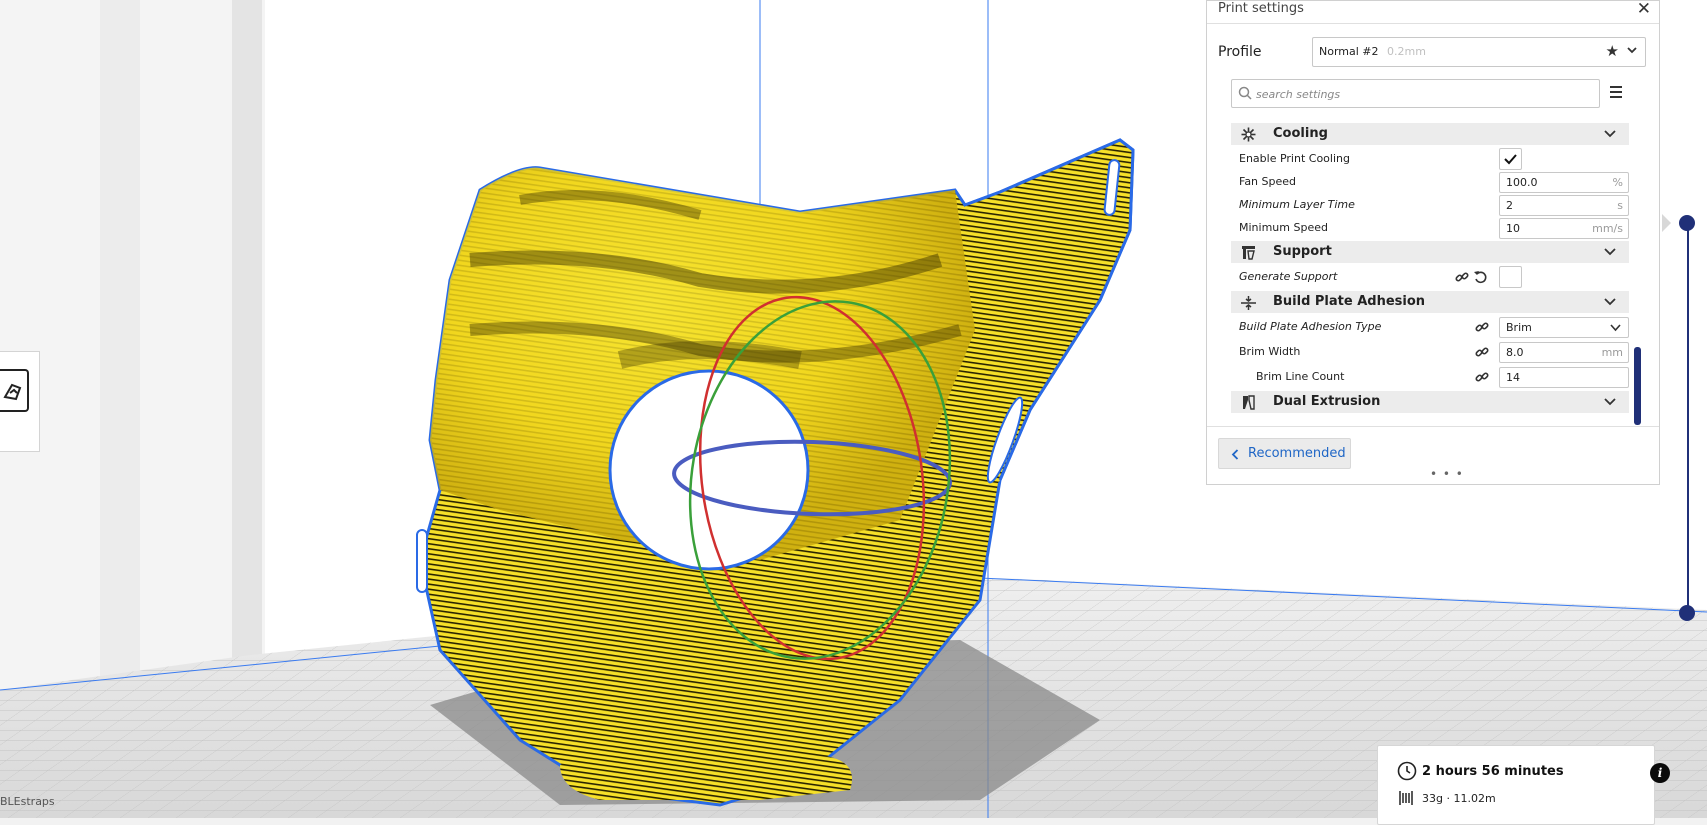 Image resolution: width=1707 pixels, height=825 pixels. Describe the element at coordinates (1310, 326) in the screenshot. I see `setting-label: Build Plate Adhesion Type` at that location.